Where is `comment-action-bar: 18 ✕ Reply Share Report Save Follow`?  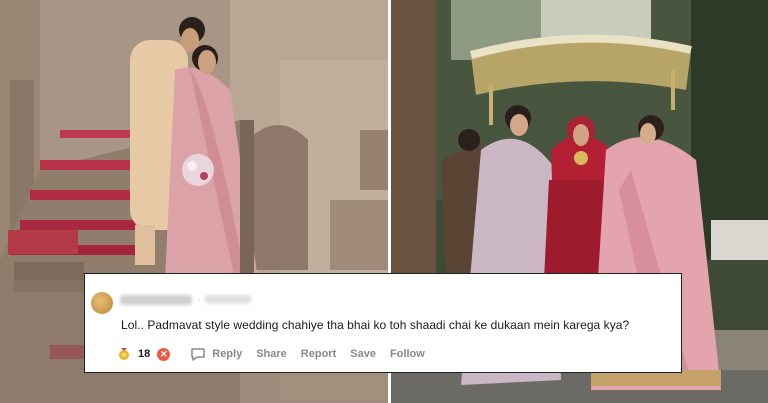
comment-action-bar: 18 ✕ Reply Share Report Save Follow is located at coordinates (271, 354).